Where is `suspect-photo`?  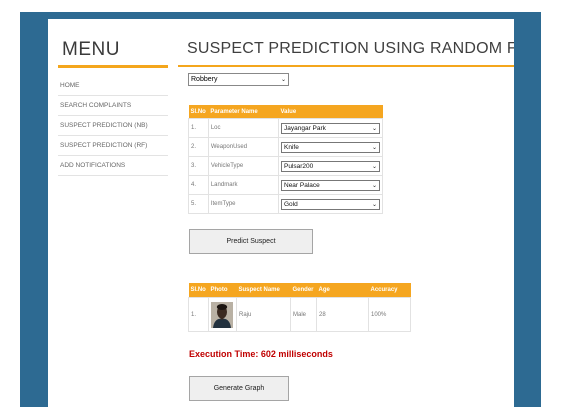 suspect-photo is located at coordinates (222, 314).